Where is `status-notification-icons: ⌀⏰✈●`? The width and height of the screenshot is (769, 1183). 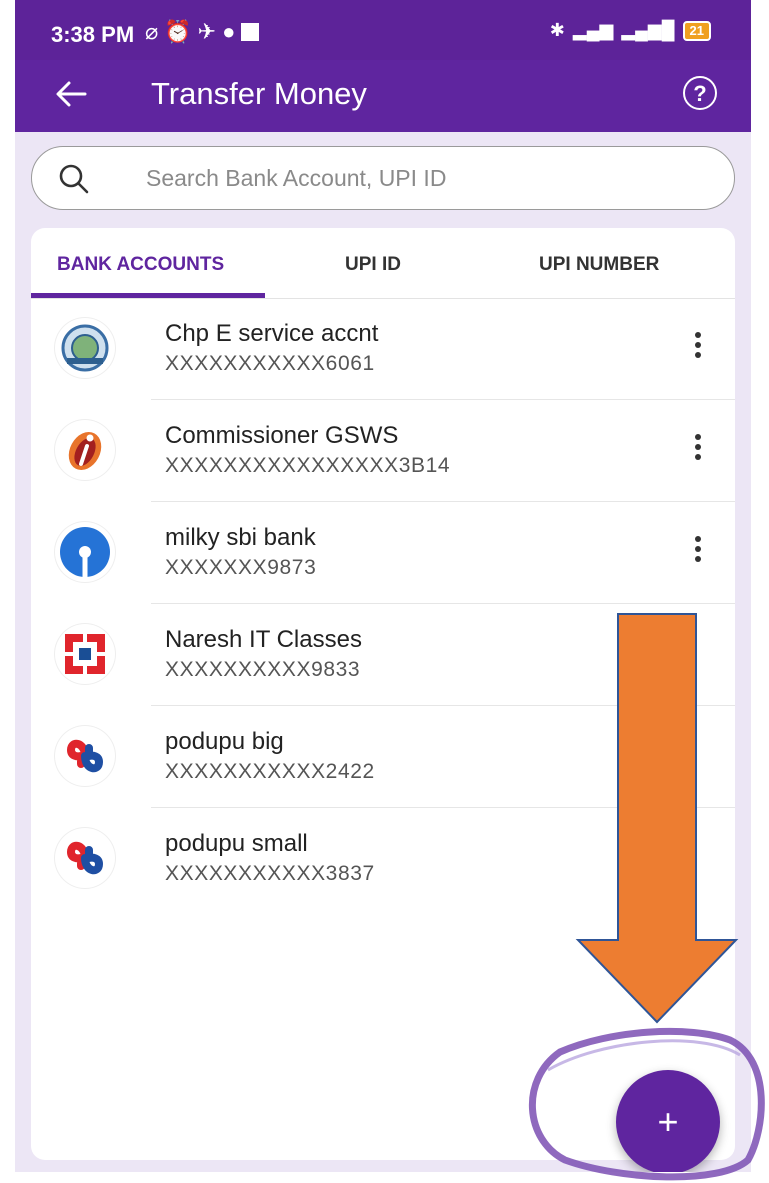
status-notification-icons: ⌀⏰✈● is located at coordinates (202, 32).